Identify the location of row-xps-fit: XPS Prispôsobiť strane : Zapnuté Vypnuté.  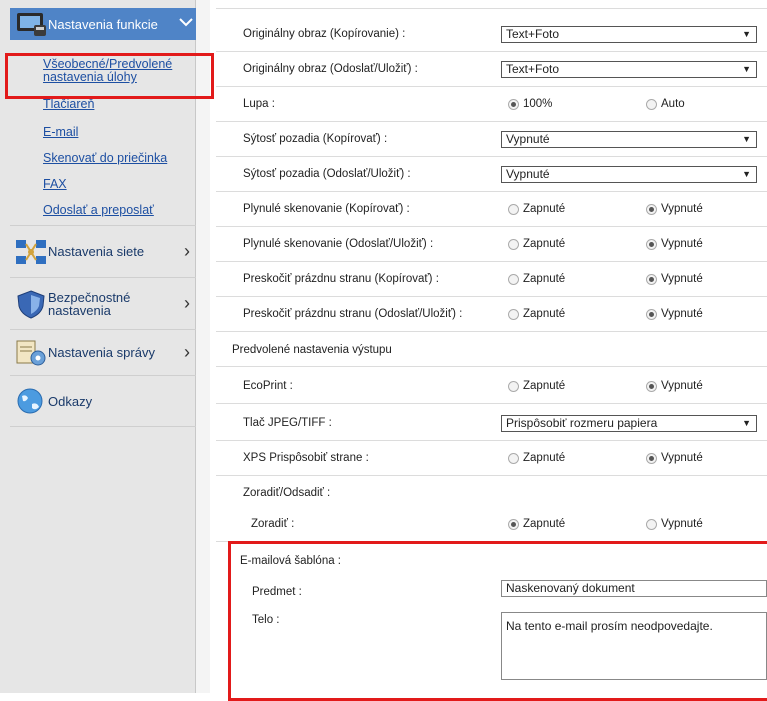
(491, 458).